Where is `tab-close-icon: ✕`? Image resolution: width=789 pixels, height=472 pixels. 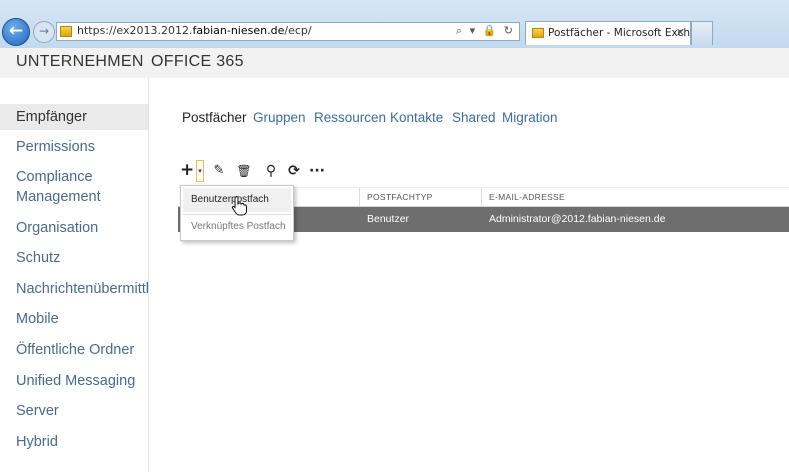
tab-close-icon: ✕ is located at coordinates (680, 32).